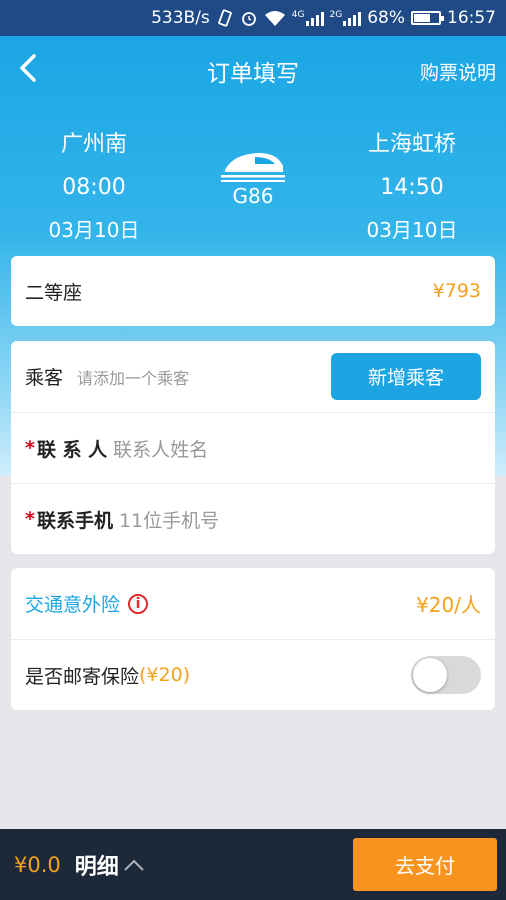 The image size is (506, 900). Describe the element at coordinates (44, 378) in the screenshot. I see `passenger-label: 乘客` at that location.